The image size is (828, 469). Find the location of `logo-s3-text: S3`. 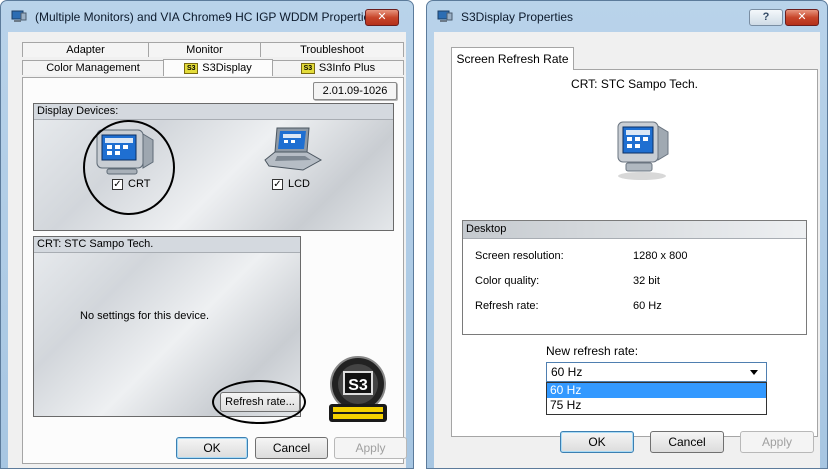

logo-s3-text: S3 is located at coordinates (358, 385).